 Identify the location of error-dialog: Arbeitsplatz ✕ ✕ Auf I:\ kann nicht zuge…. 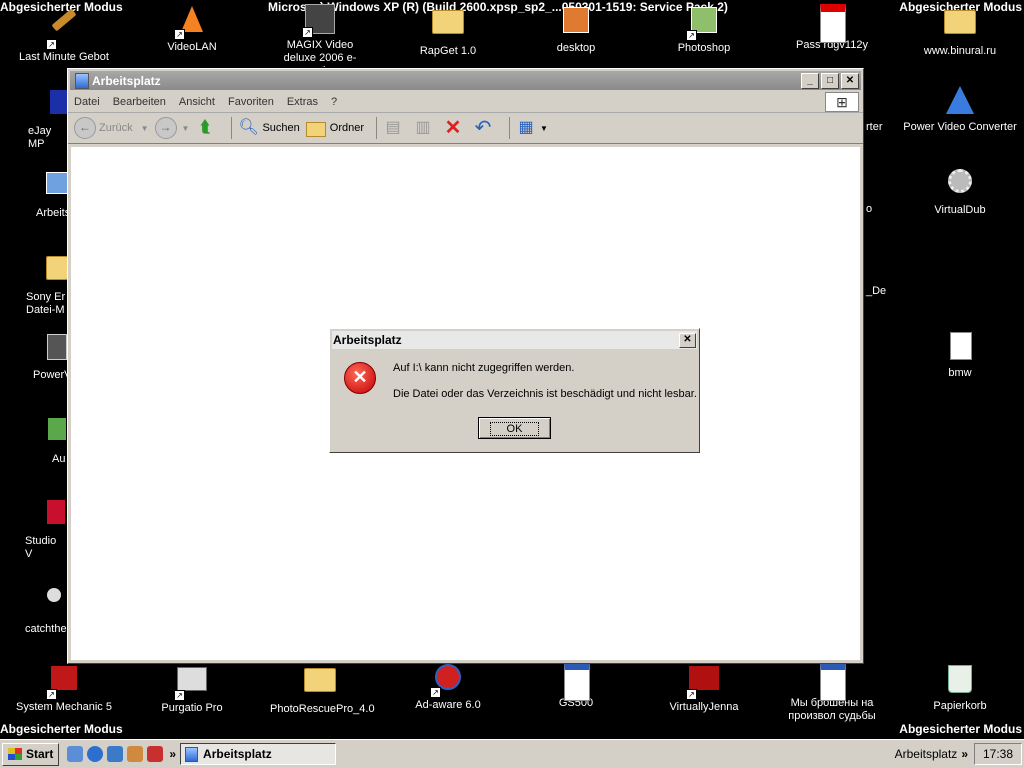
(514, 390).